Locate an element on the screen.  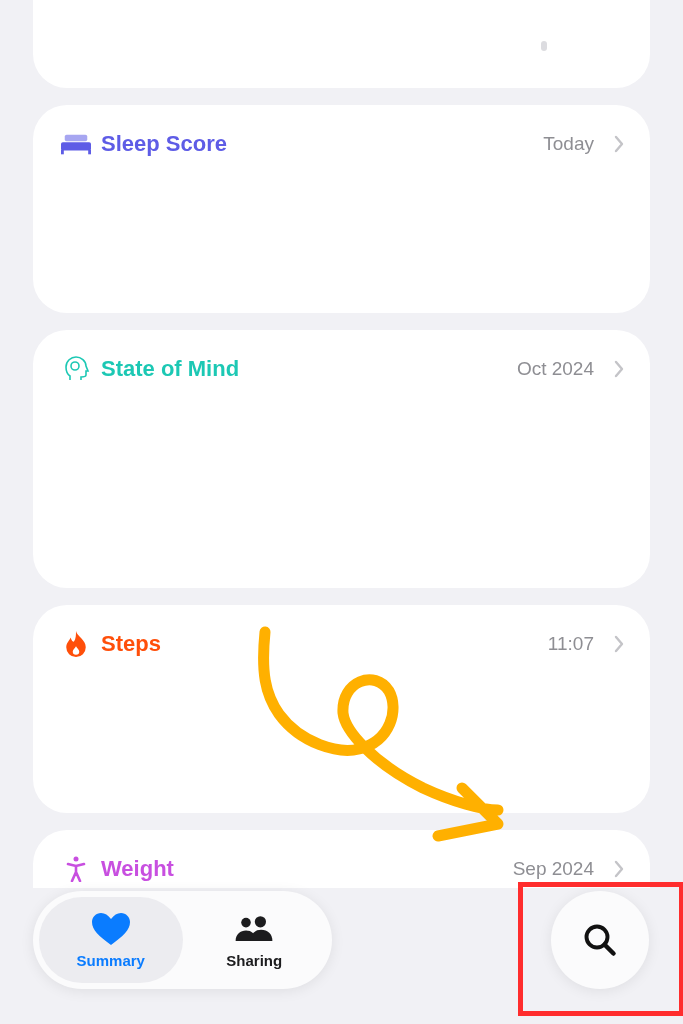
search-icon is located at coordinates (600, 940).